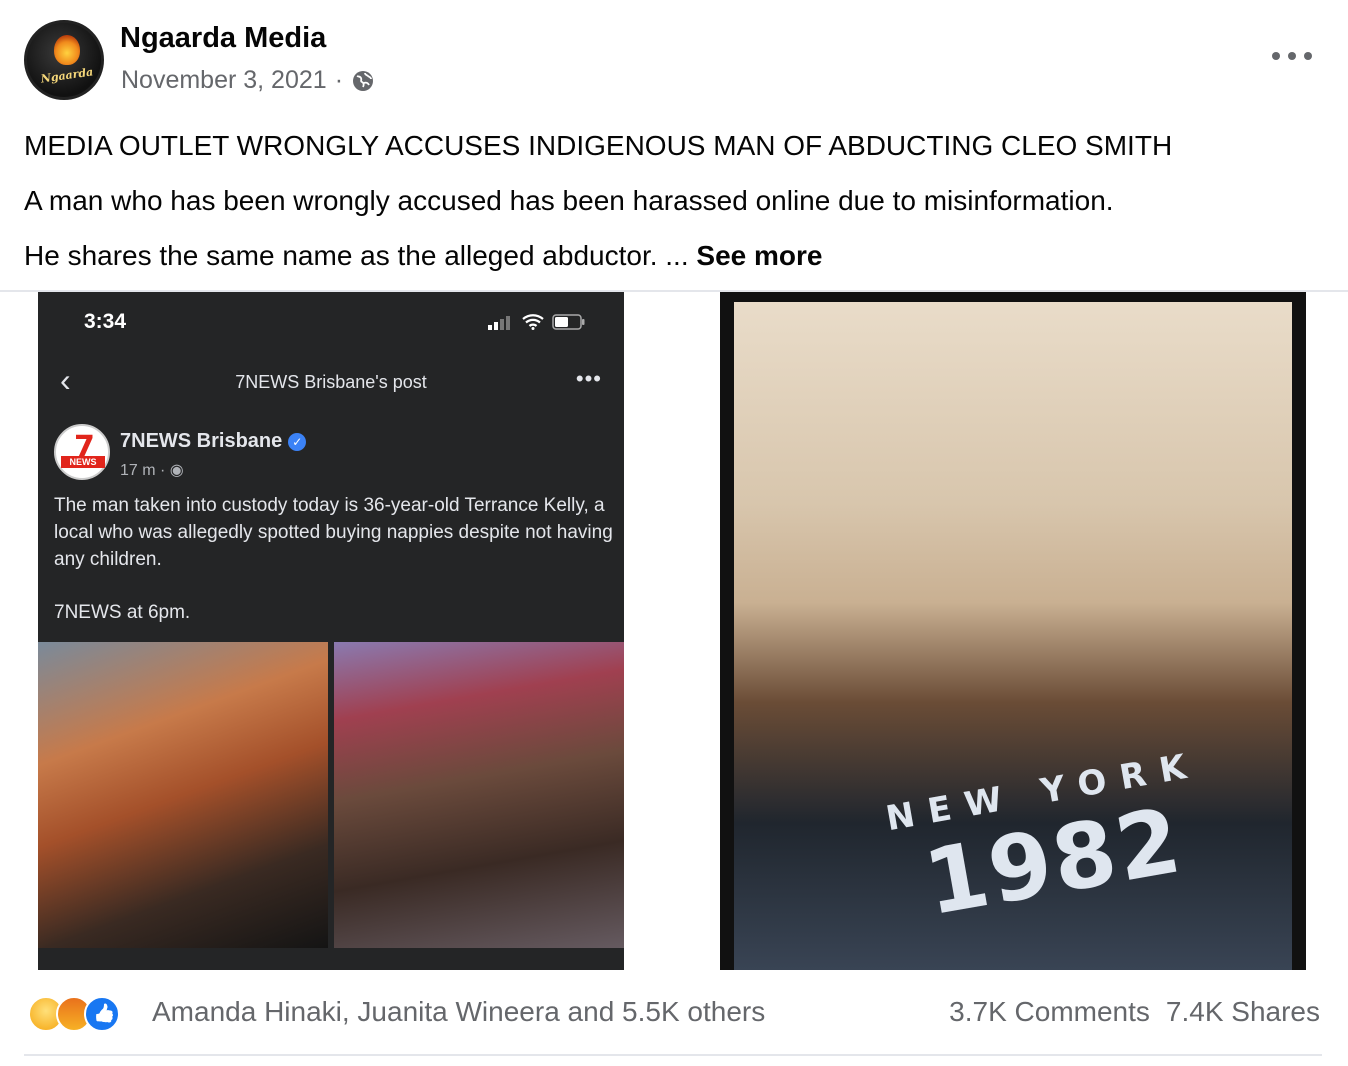 This screenshot has height=1066, width=1348. I want to click on phone-status-bar: 3:34, so click(331, 322).